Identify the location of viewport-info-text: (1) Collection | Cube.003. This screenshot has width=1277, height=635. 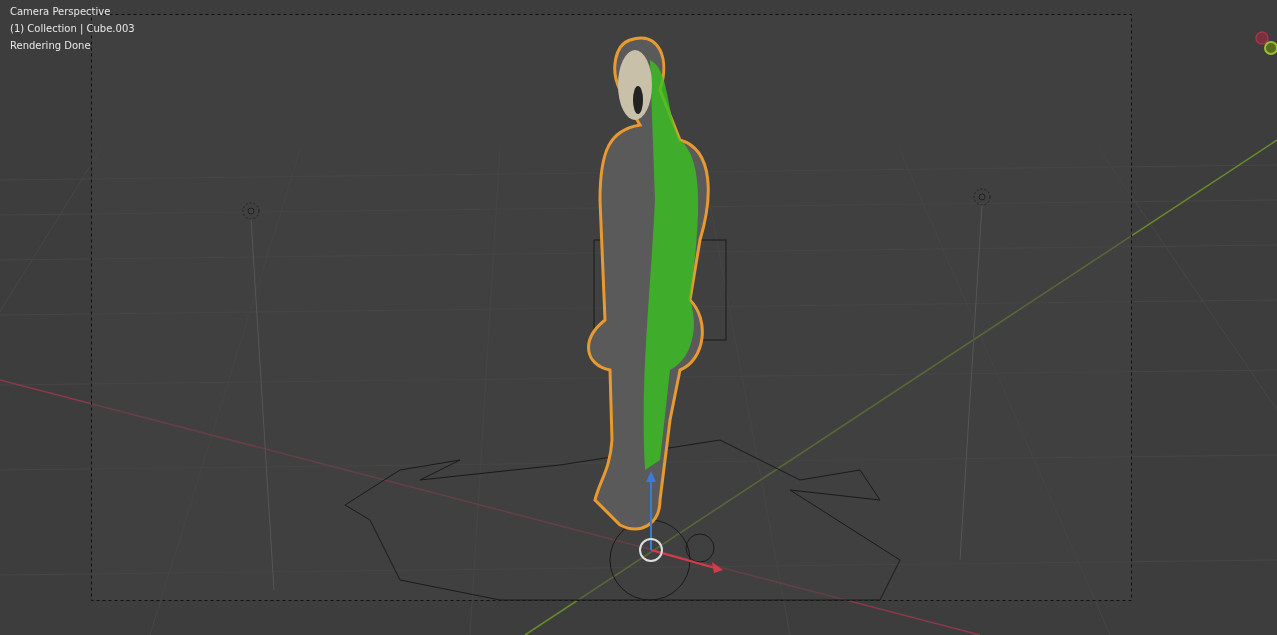
(72, 29).